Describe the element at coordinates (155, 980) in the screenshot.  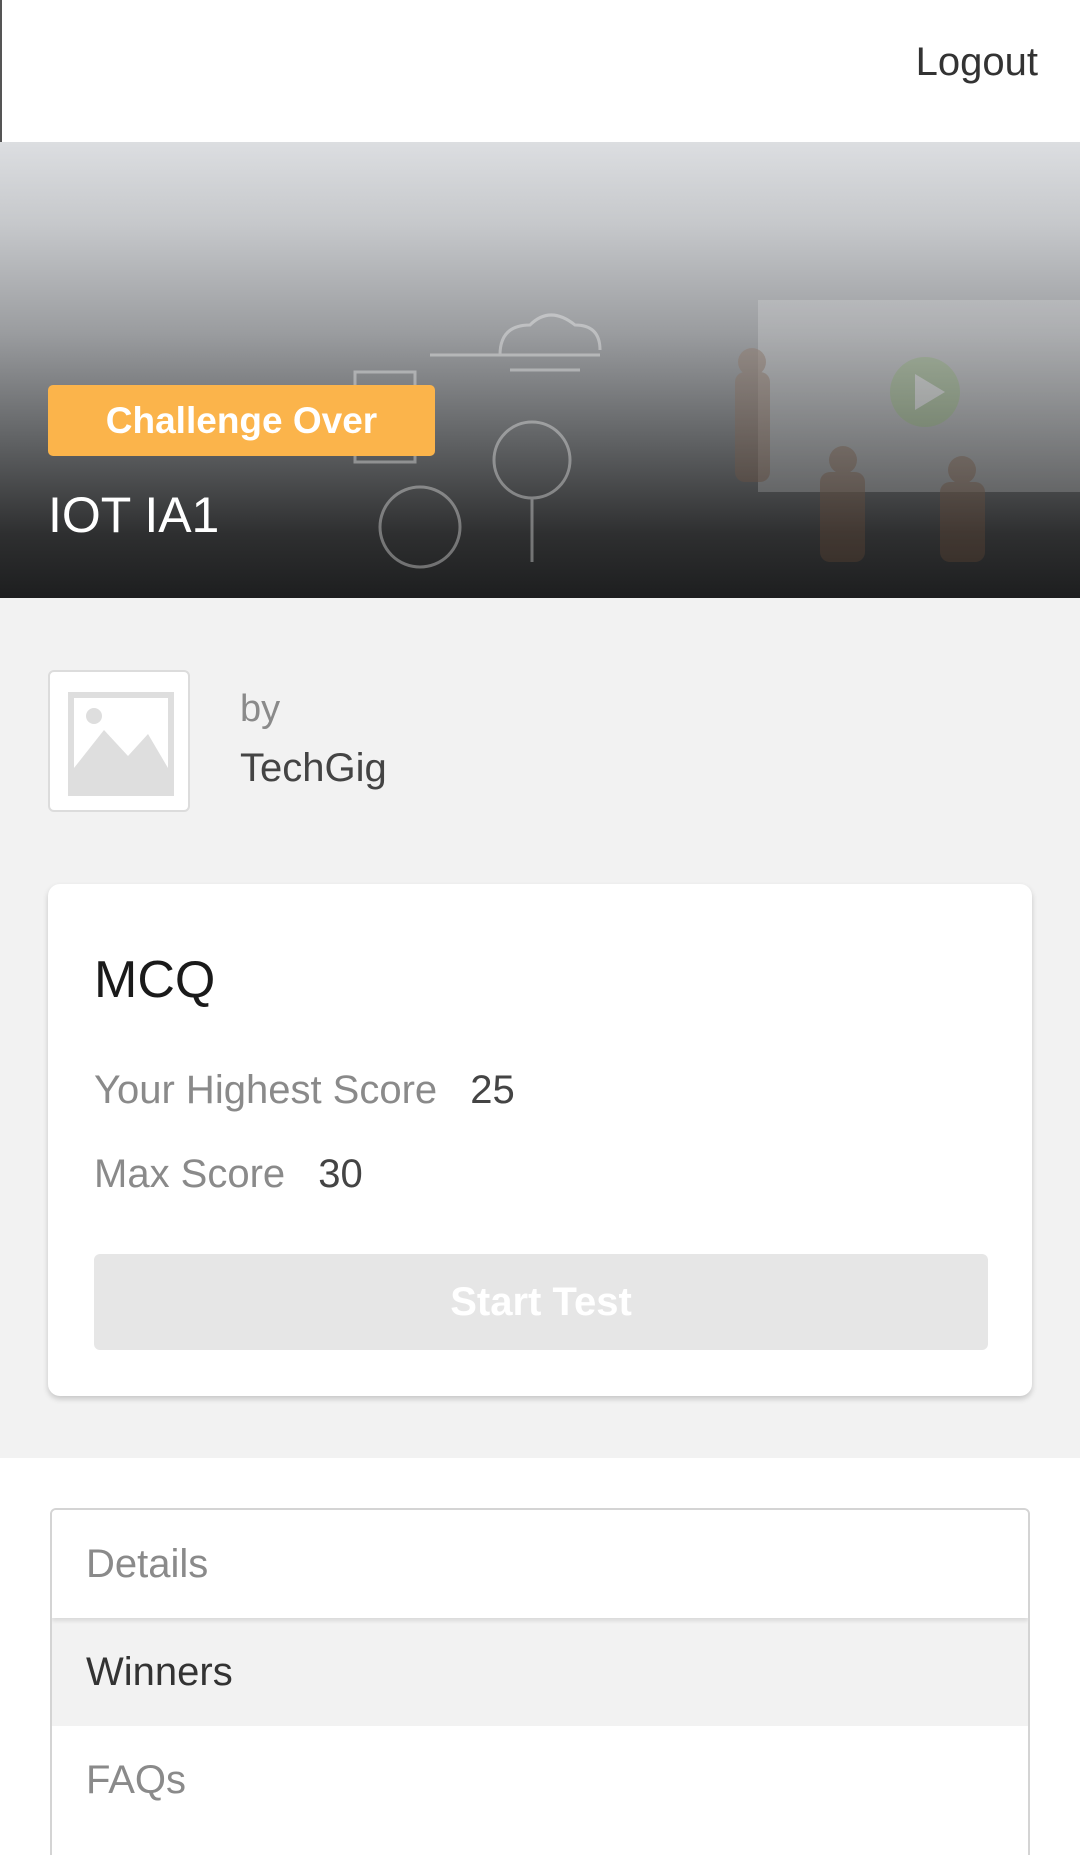
I see `test-type-title: MCQ` at that location.